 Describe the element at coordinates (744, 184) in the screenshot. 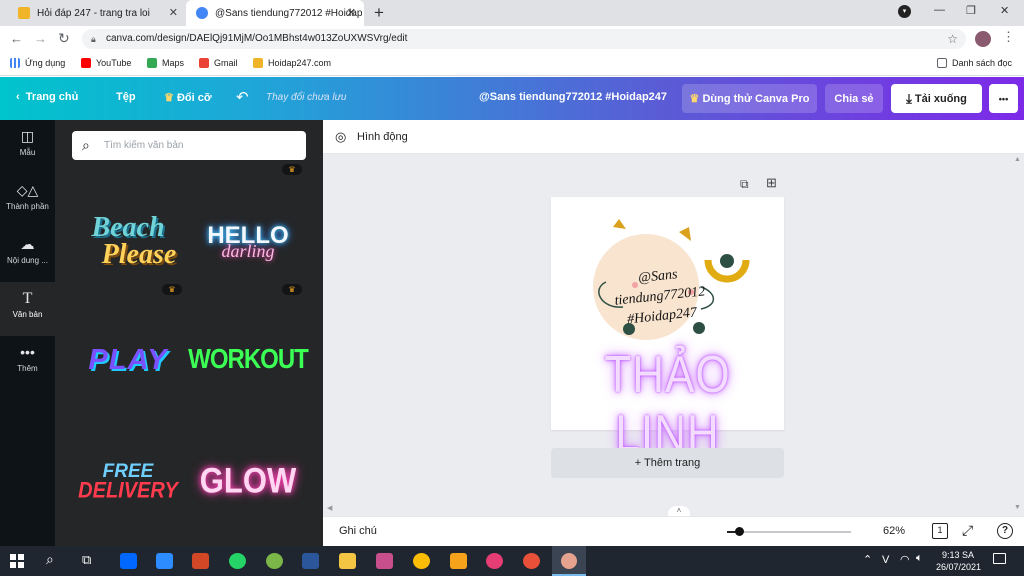

I see `duplicate-page-icon: ⧉` at that location.